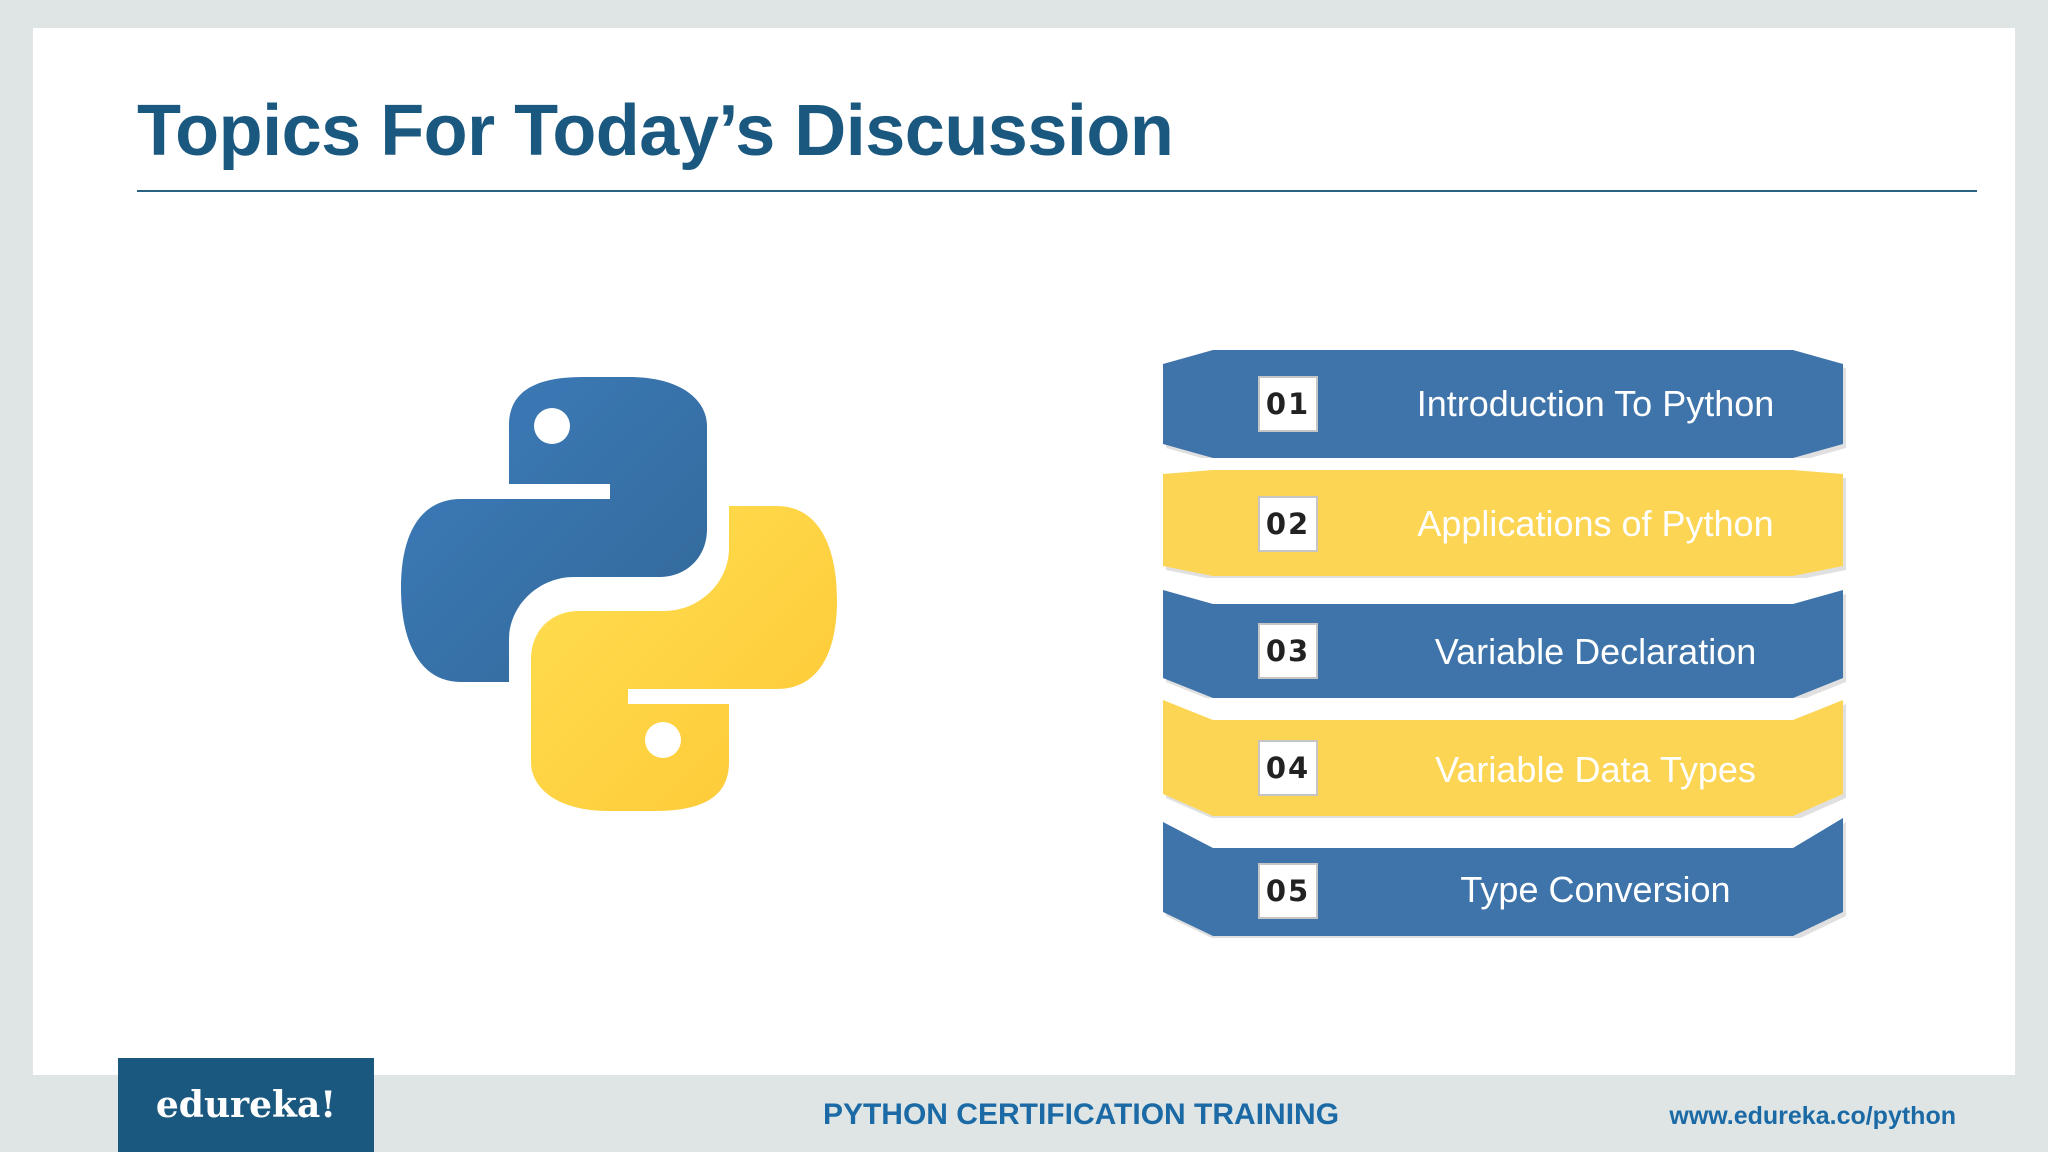 The width and height of the screenshot is (2048, 1152). I want to click on topic-item-3: 03 Variable Declaration, so click(1513, 644).